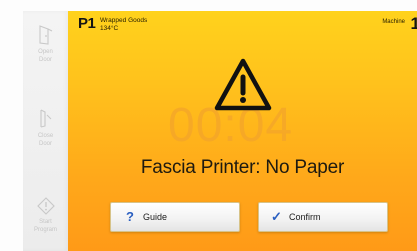  What do you see at coordinates (45, 118) in the screenshot?
I see `close-door-icon` at bounding box center [45, 118].